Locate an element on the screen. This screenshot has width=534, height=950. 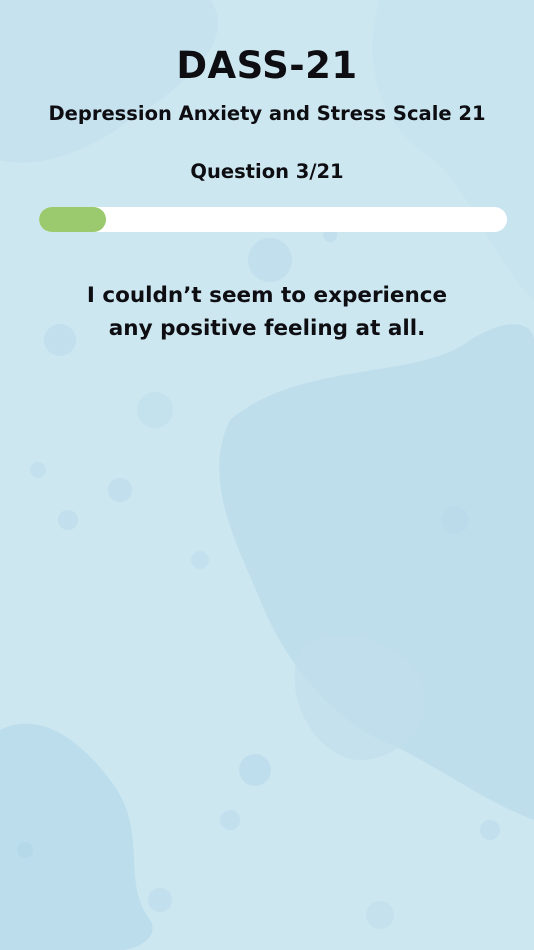
app-title: DASS-21 is located at coordinates (267, 65).